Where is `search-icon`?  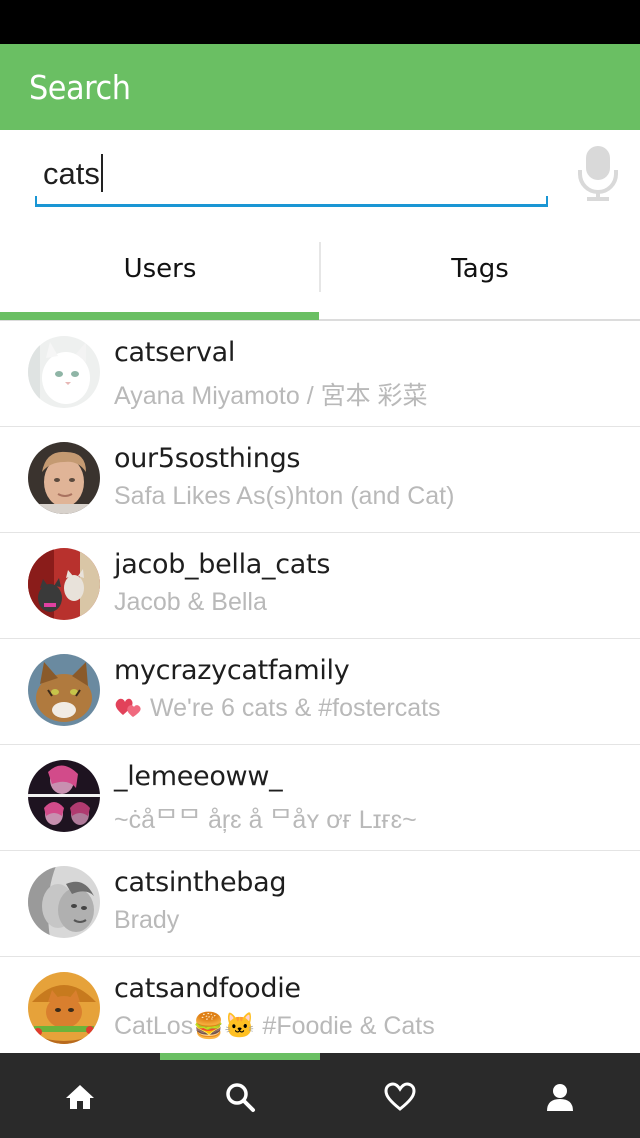 search-icon is located at coordinates (240, 1097).